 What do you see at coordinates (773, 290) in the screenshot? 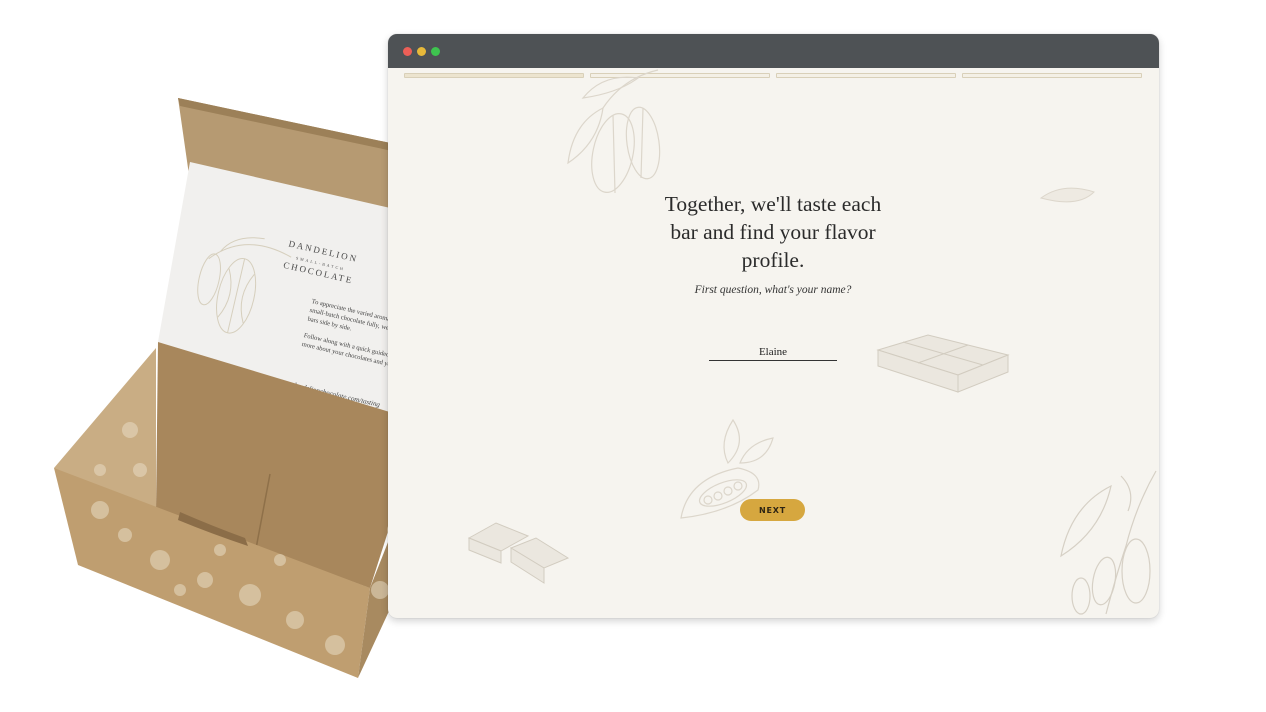
I see `name-question: First question, what's your name?` at bounding box center [773, 290].